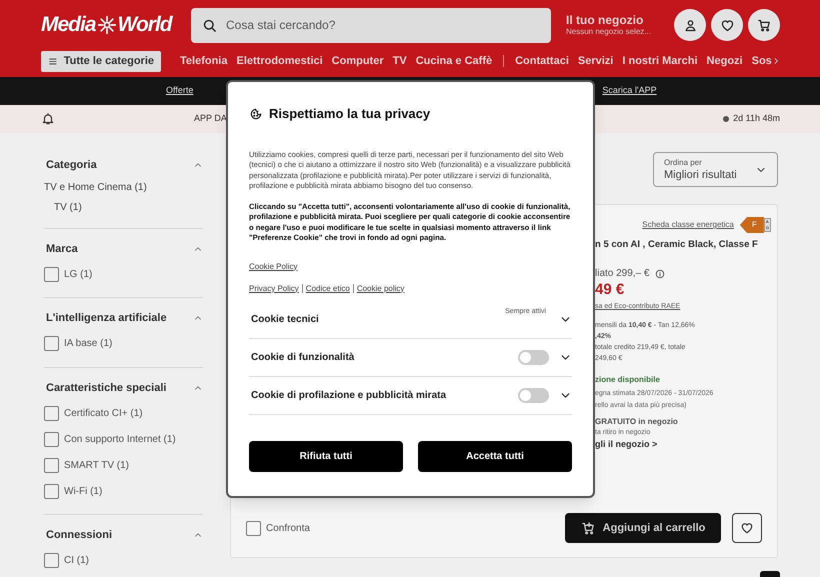 The height and width of the screenshot is (577, 820). What do you see at coordinates (637, 422) in the screenshot?
I see `pickup-title: GRATUITO in negozio` at bounding box center [637, 422].